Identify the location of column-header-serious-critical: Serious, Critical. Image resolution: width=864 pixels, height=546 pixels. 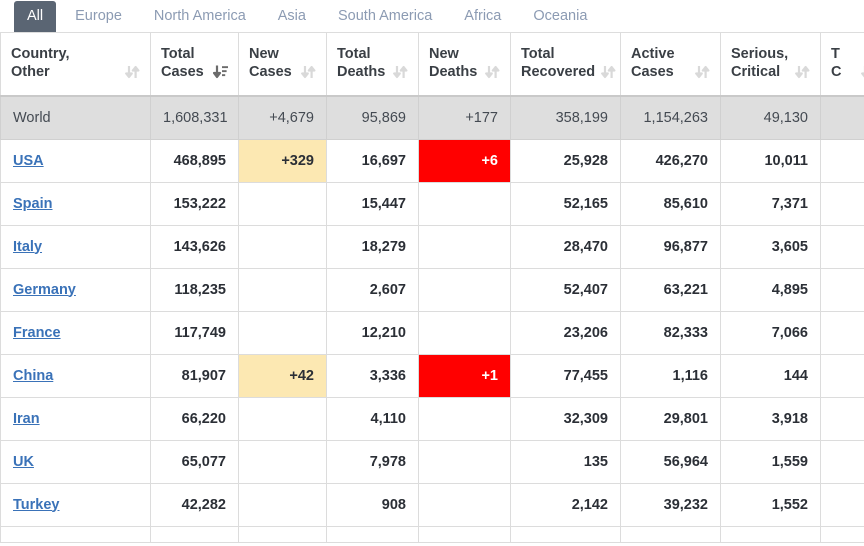
(770, 65).